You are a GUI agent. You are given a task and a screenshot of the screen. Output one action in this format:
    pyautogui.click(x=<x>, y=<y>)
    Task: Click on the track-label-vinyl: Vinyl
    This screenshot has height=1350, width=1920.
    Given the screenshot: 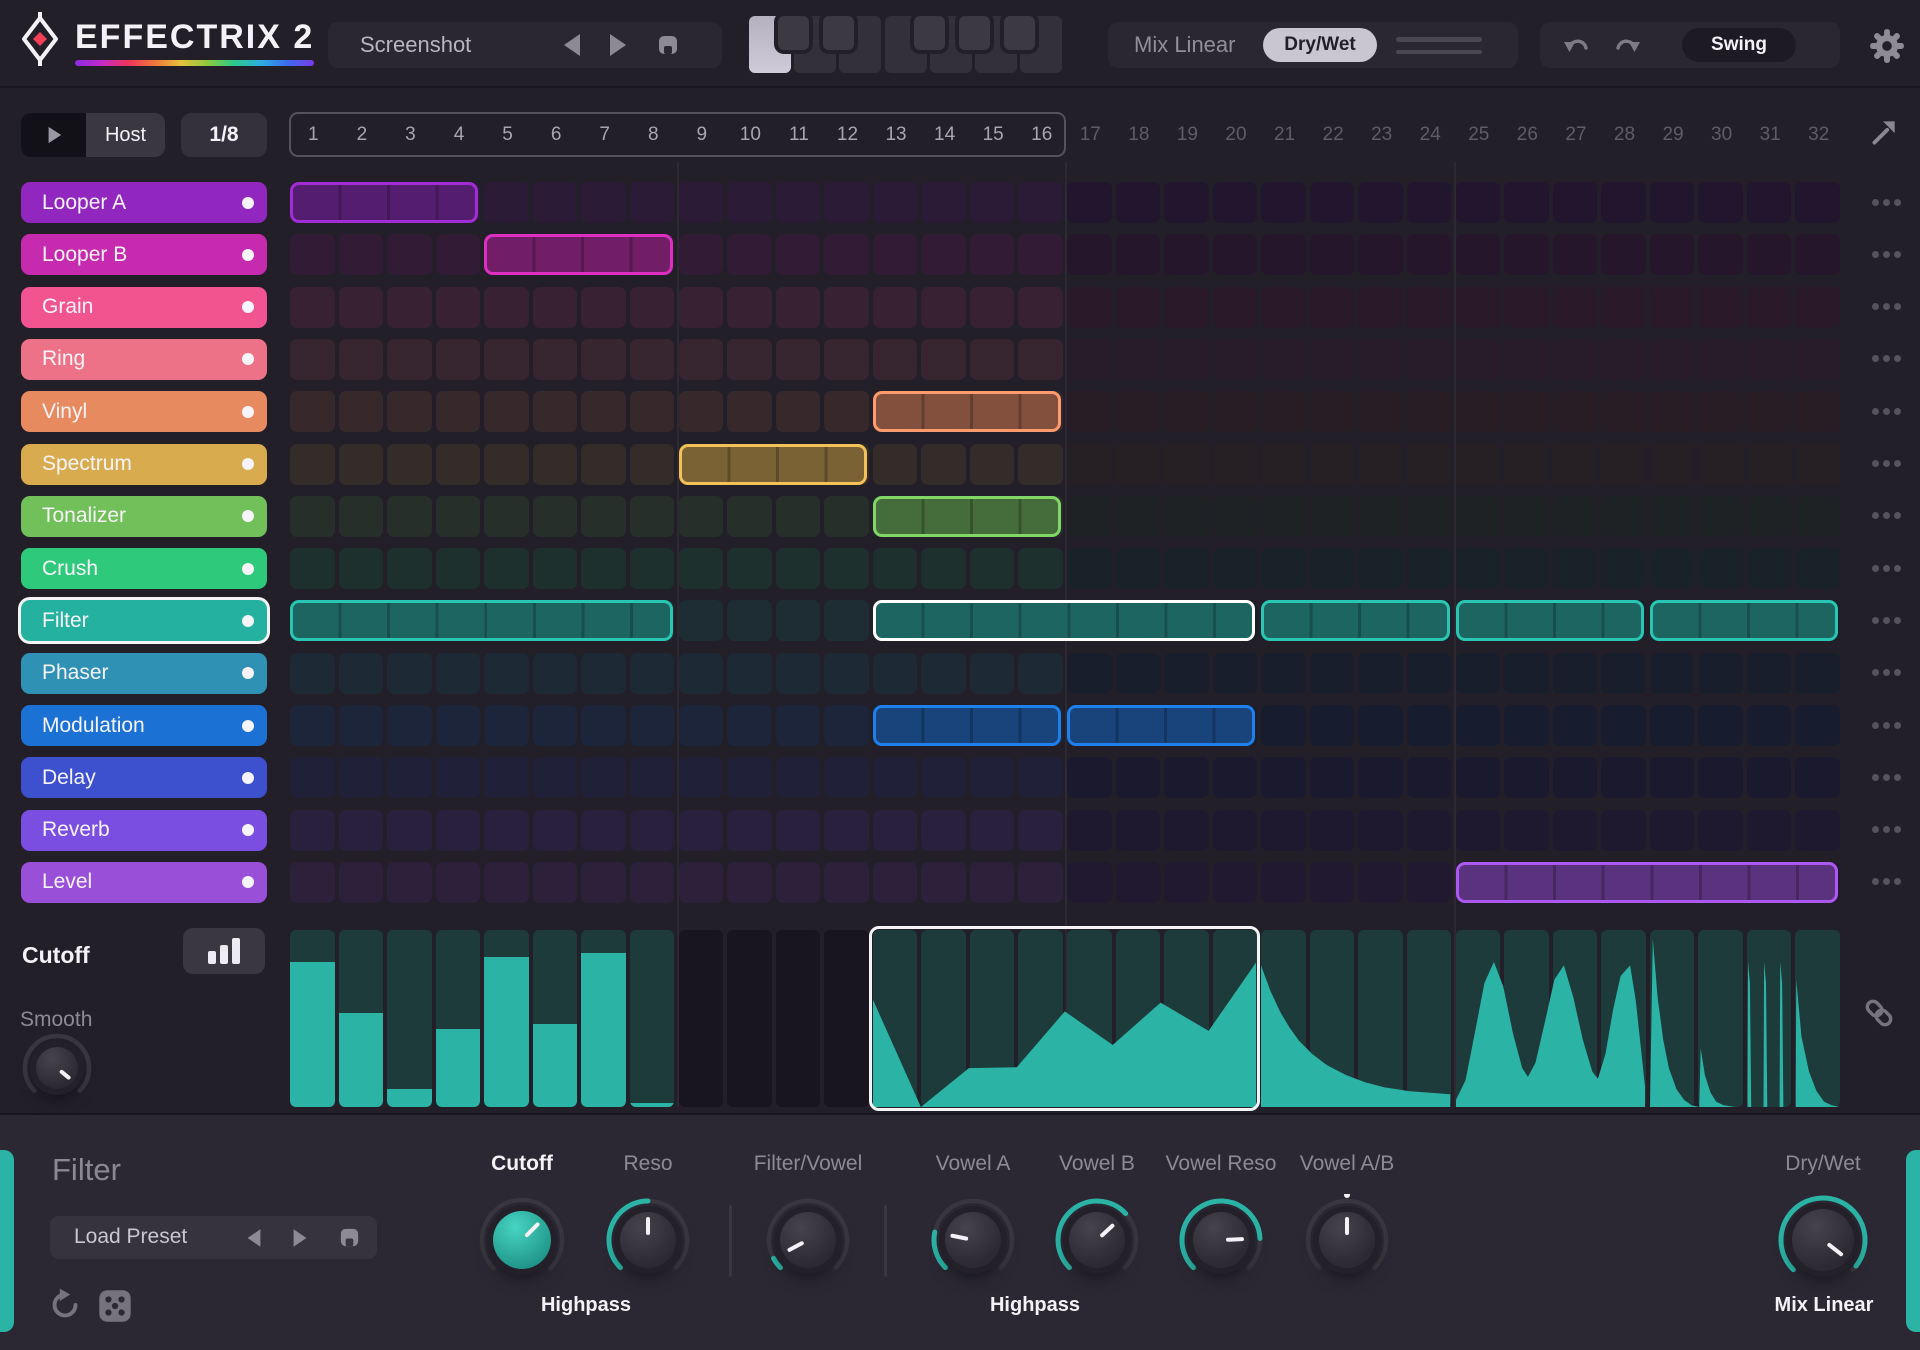 What is the action you would take?
    pyautogui.click(x=144, y=412)
    